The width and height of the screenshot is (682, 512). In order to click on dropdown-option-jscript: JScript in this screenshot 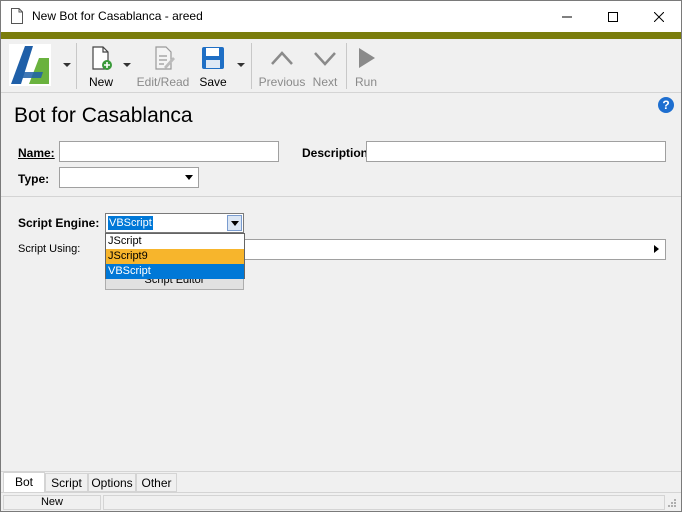, I will do `click(175, 241)`.